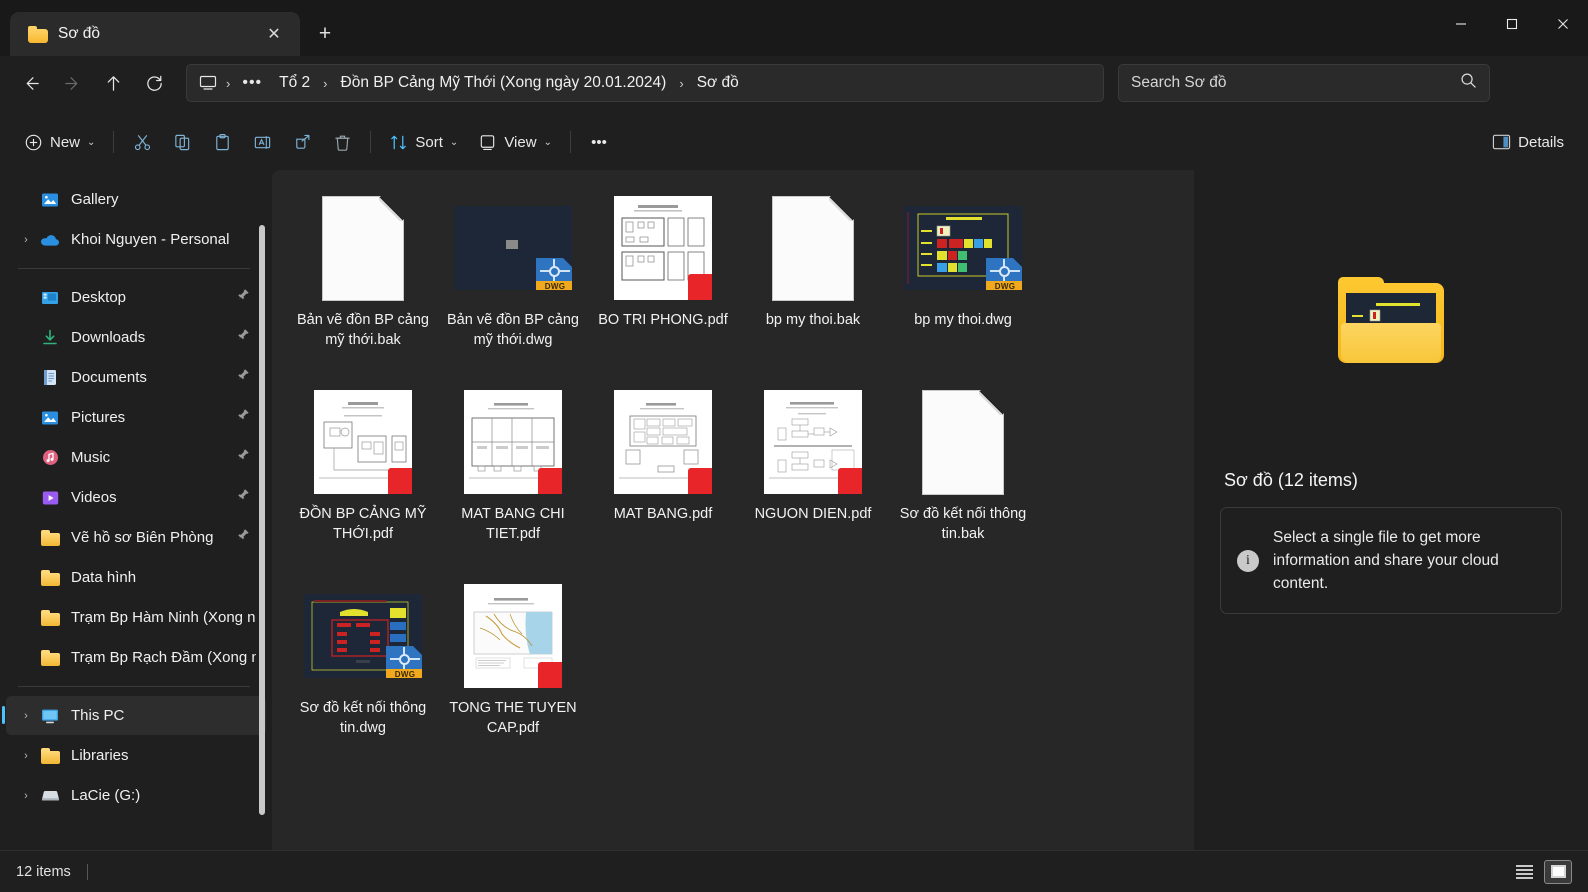 The width and height of the screenshot is (1588, 892). I want to click on cut-button, so click(142, 142).